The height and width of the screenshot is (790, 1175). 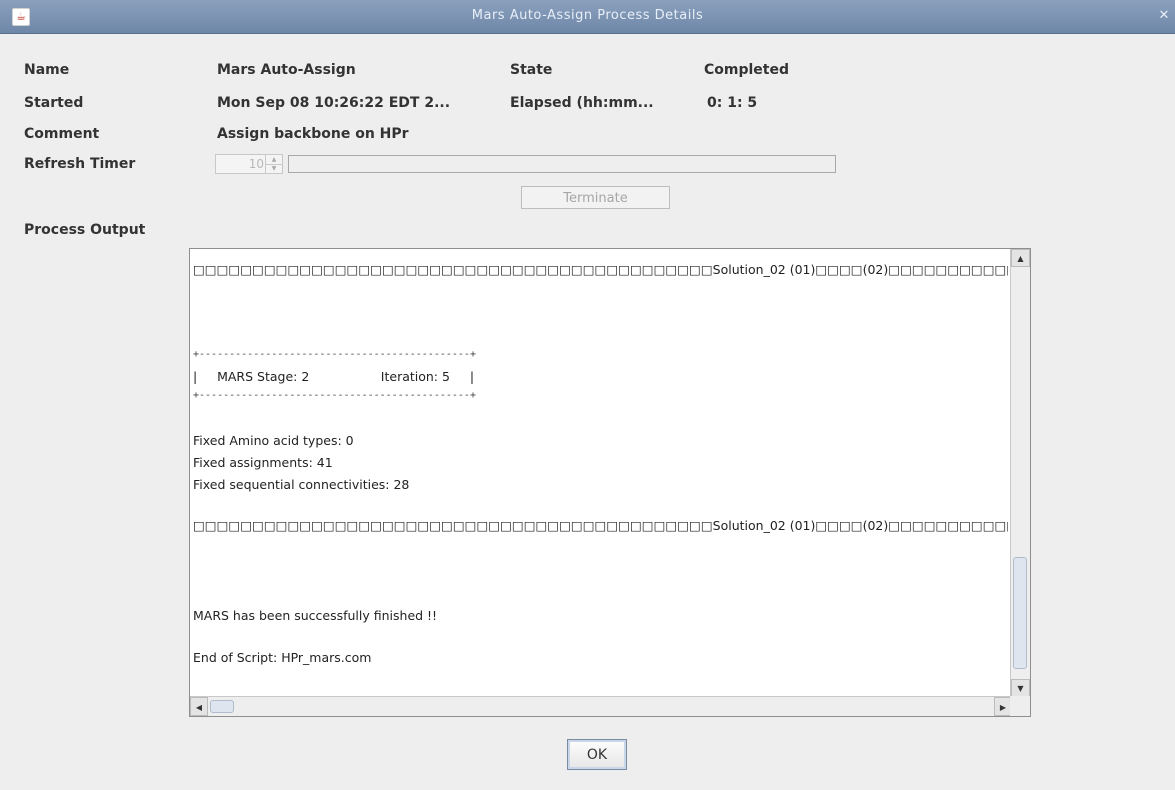 I want to click on output-line: Fixed sequential connectivities: 28, so click(x=301, y=484).